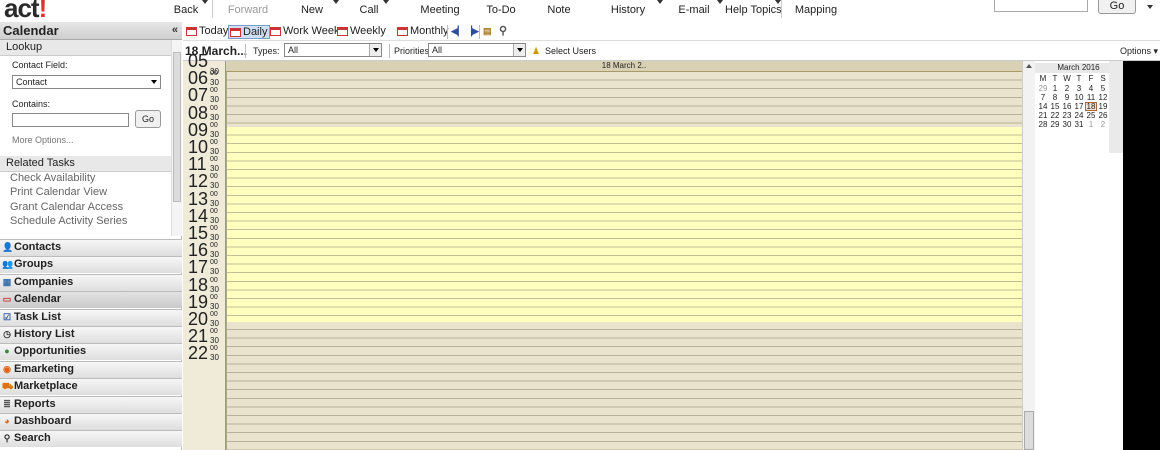 The image size is (1160, 450). Describe the element at coordinates (628, 10) in the screenshot. I see `toolbar-history-button: History` at that location.